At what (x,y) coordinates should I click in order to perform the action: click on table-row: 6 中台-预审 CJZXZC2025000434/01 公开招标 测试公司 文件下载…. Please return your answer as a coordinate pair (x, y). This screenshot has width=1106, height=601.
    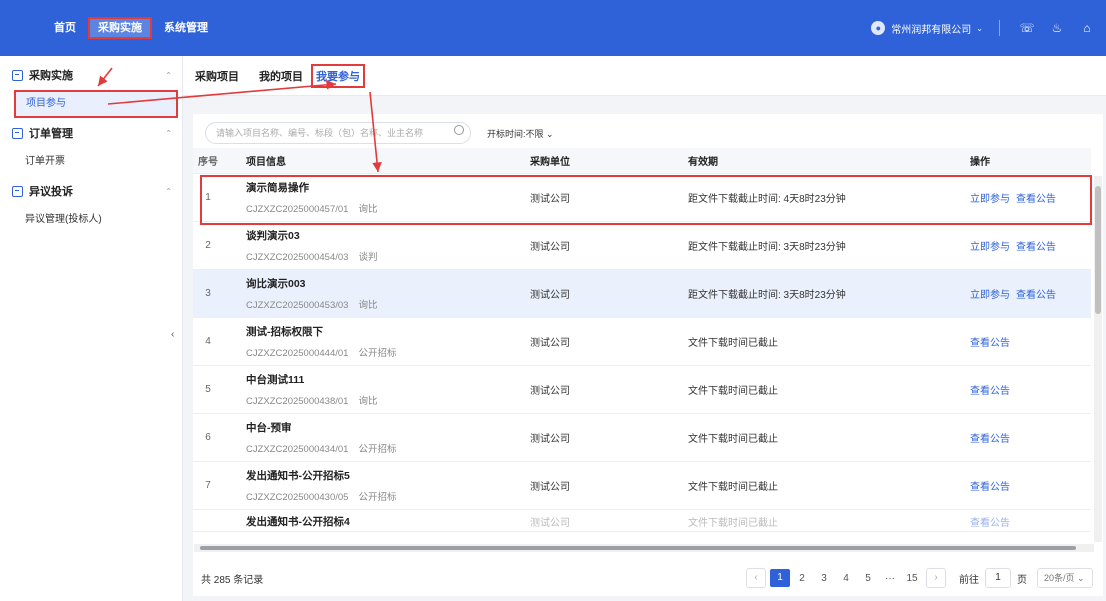
    Looking at the image, I should click on (642, 438).